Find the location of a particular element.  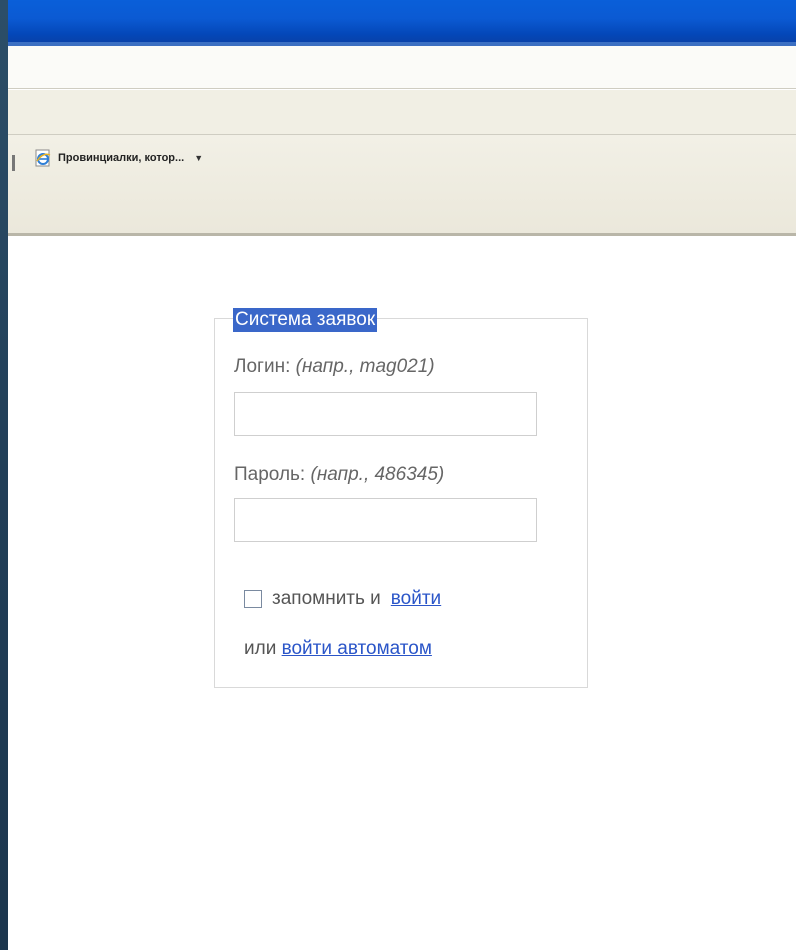

login-label: Логин: (напр., mag021) is located at coordinates (334, 367).